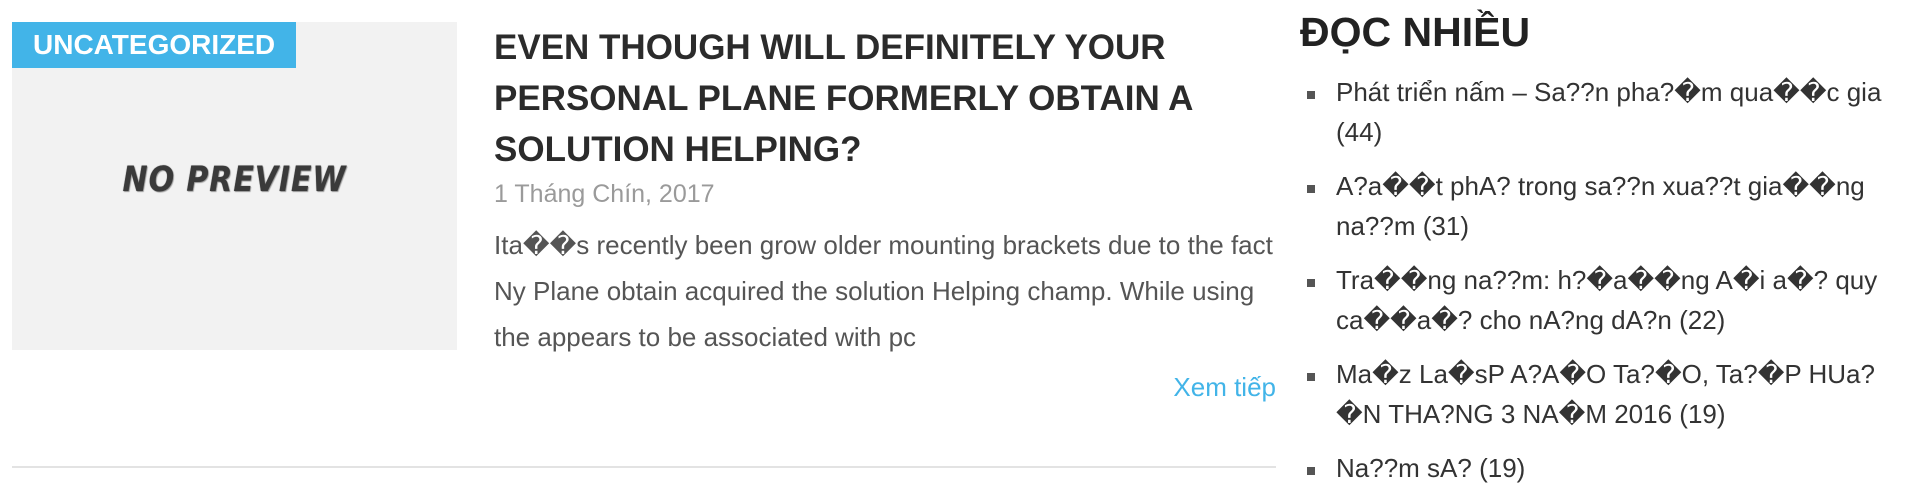 This screenshot has width=1922, height=504. I want to click on view-count: (44), so click(1359, 132).